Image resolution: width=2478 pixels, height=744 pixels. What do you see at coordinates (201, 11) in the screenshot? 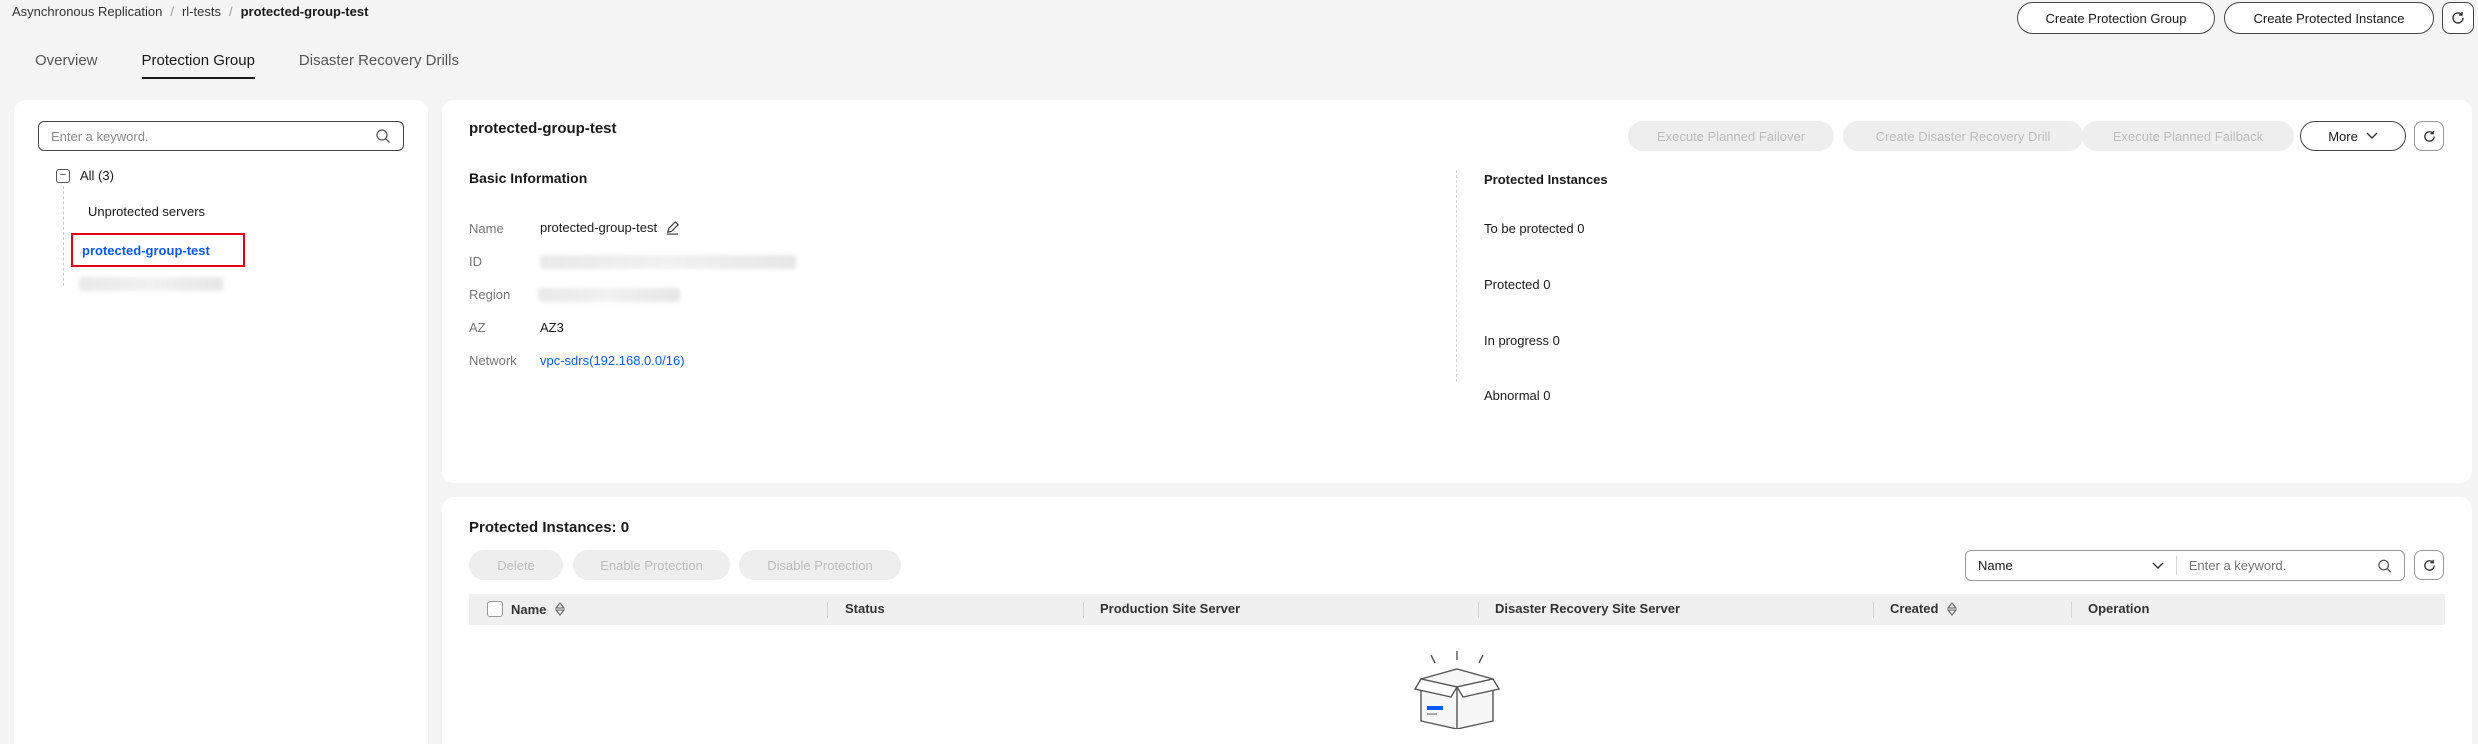
I see `breadcrumb-item-rl-tests: rl-tests` at bounding box center [201, 11].